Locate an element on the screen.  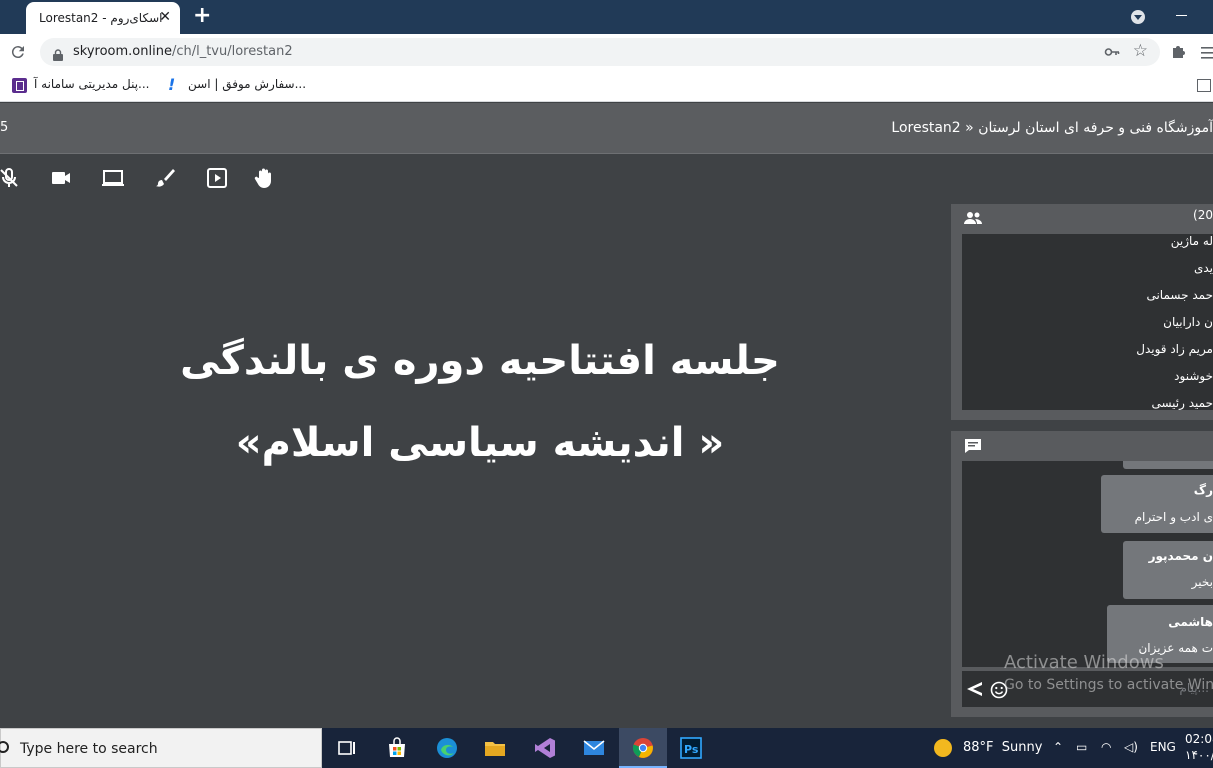
close-tab-icon: ✕ is located at coordinates (165, 17).